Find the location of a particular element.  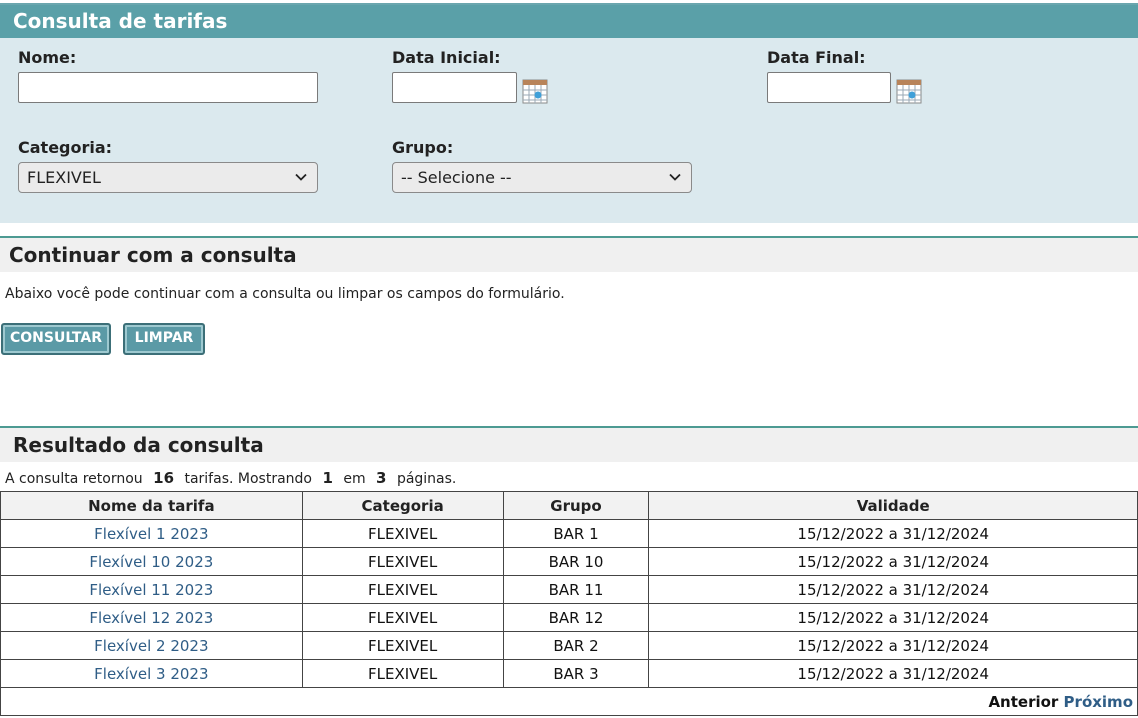

total-pages: 3 is located at coordinates (381, 478).